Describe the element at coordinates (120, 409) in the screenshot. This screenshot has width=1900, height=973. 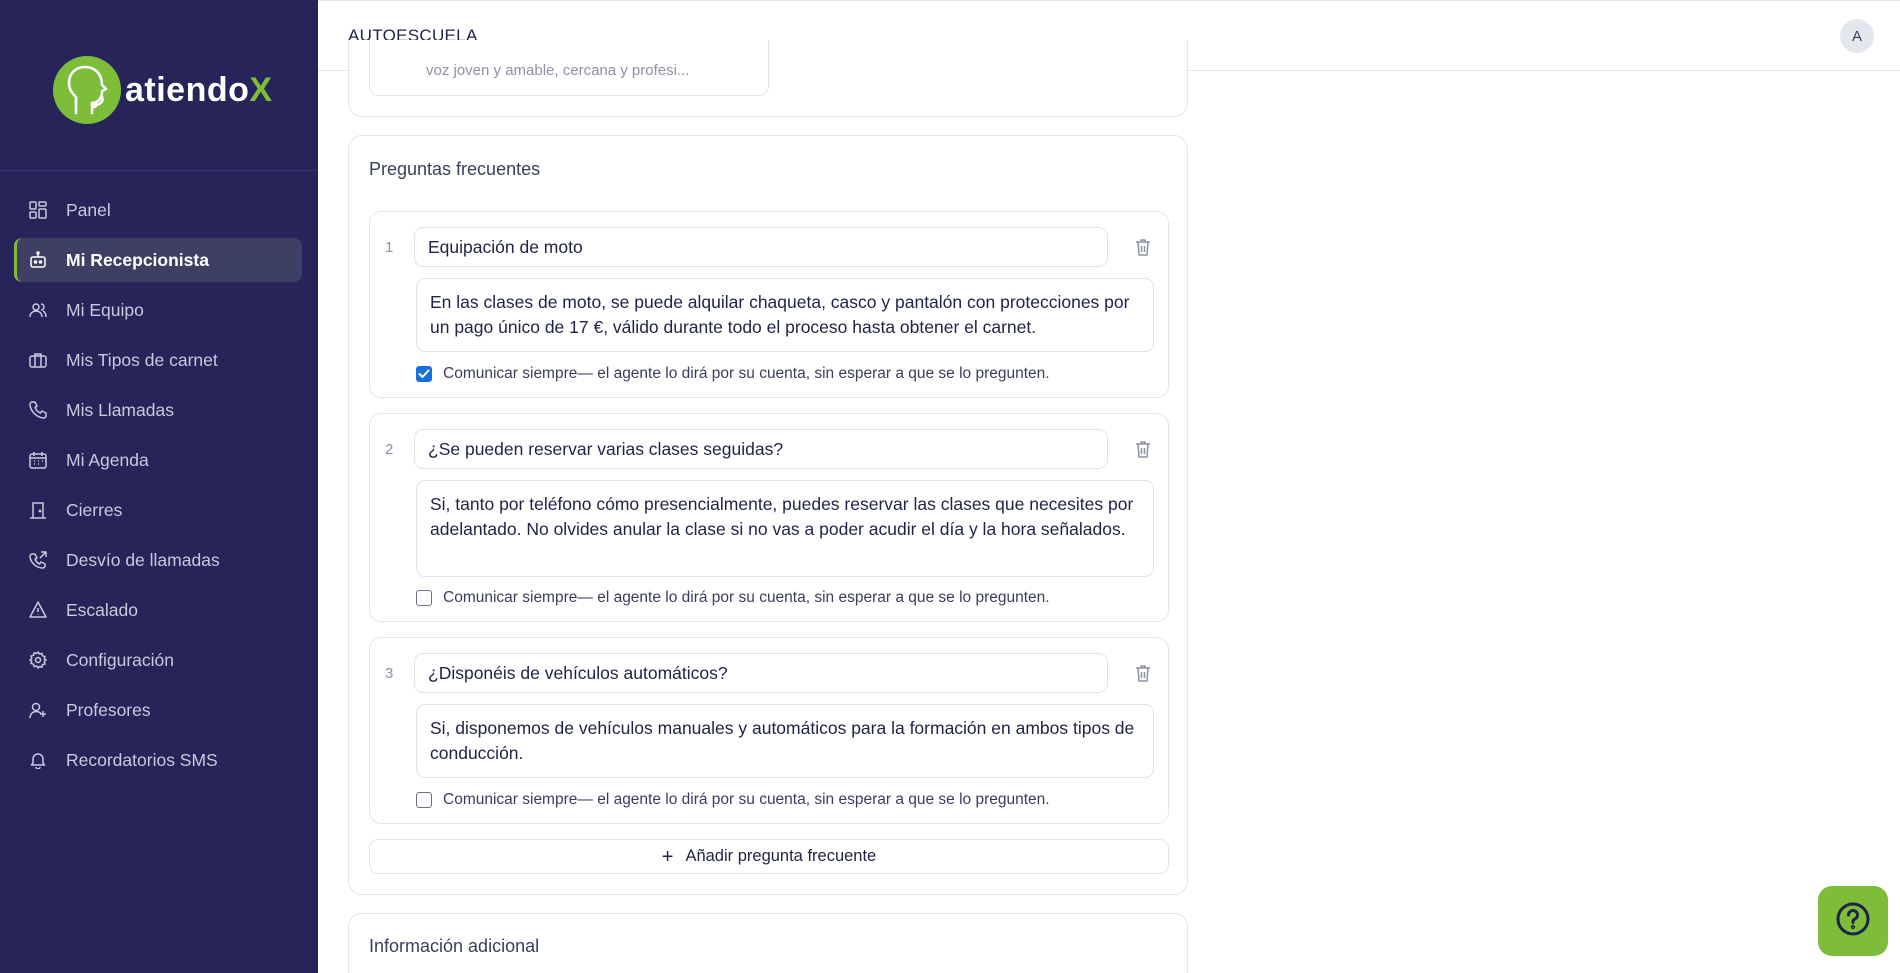
I see `sidebar-item-label: Mis Llamadas` at that location.